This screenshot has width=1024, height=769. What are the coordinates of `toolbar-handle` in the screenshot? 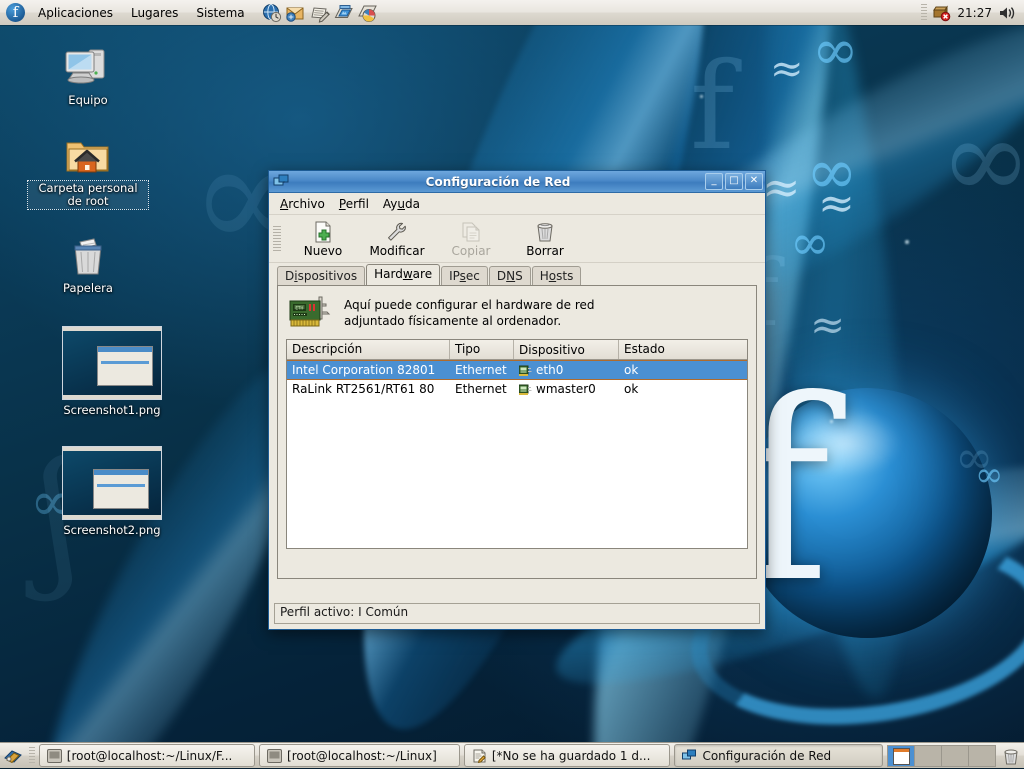 It's located at (277, 238).